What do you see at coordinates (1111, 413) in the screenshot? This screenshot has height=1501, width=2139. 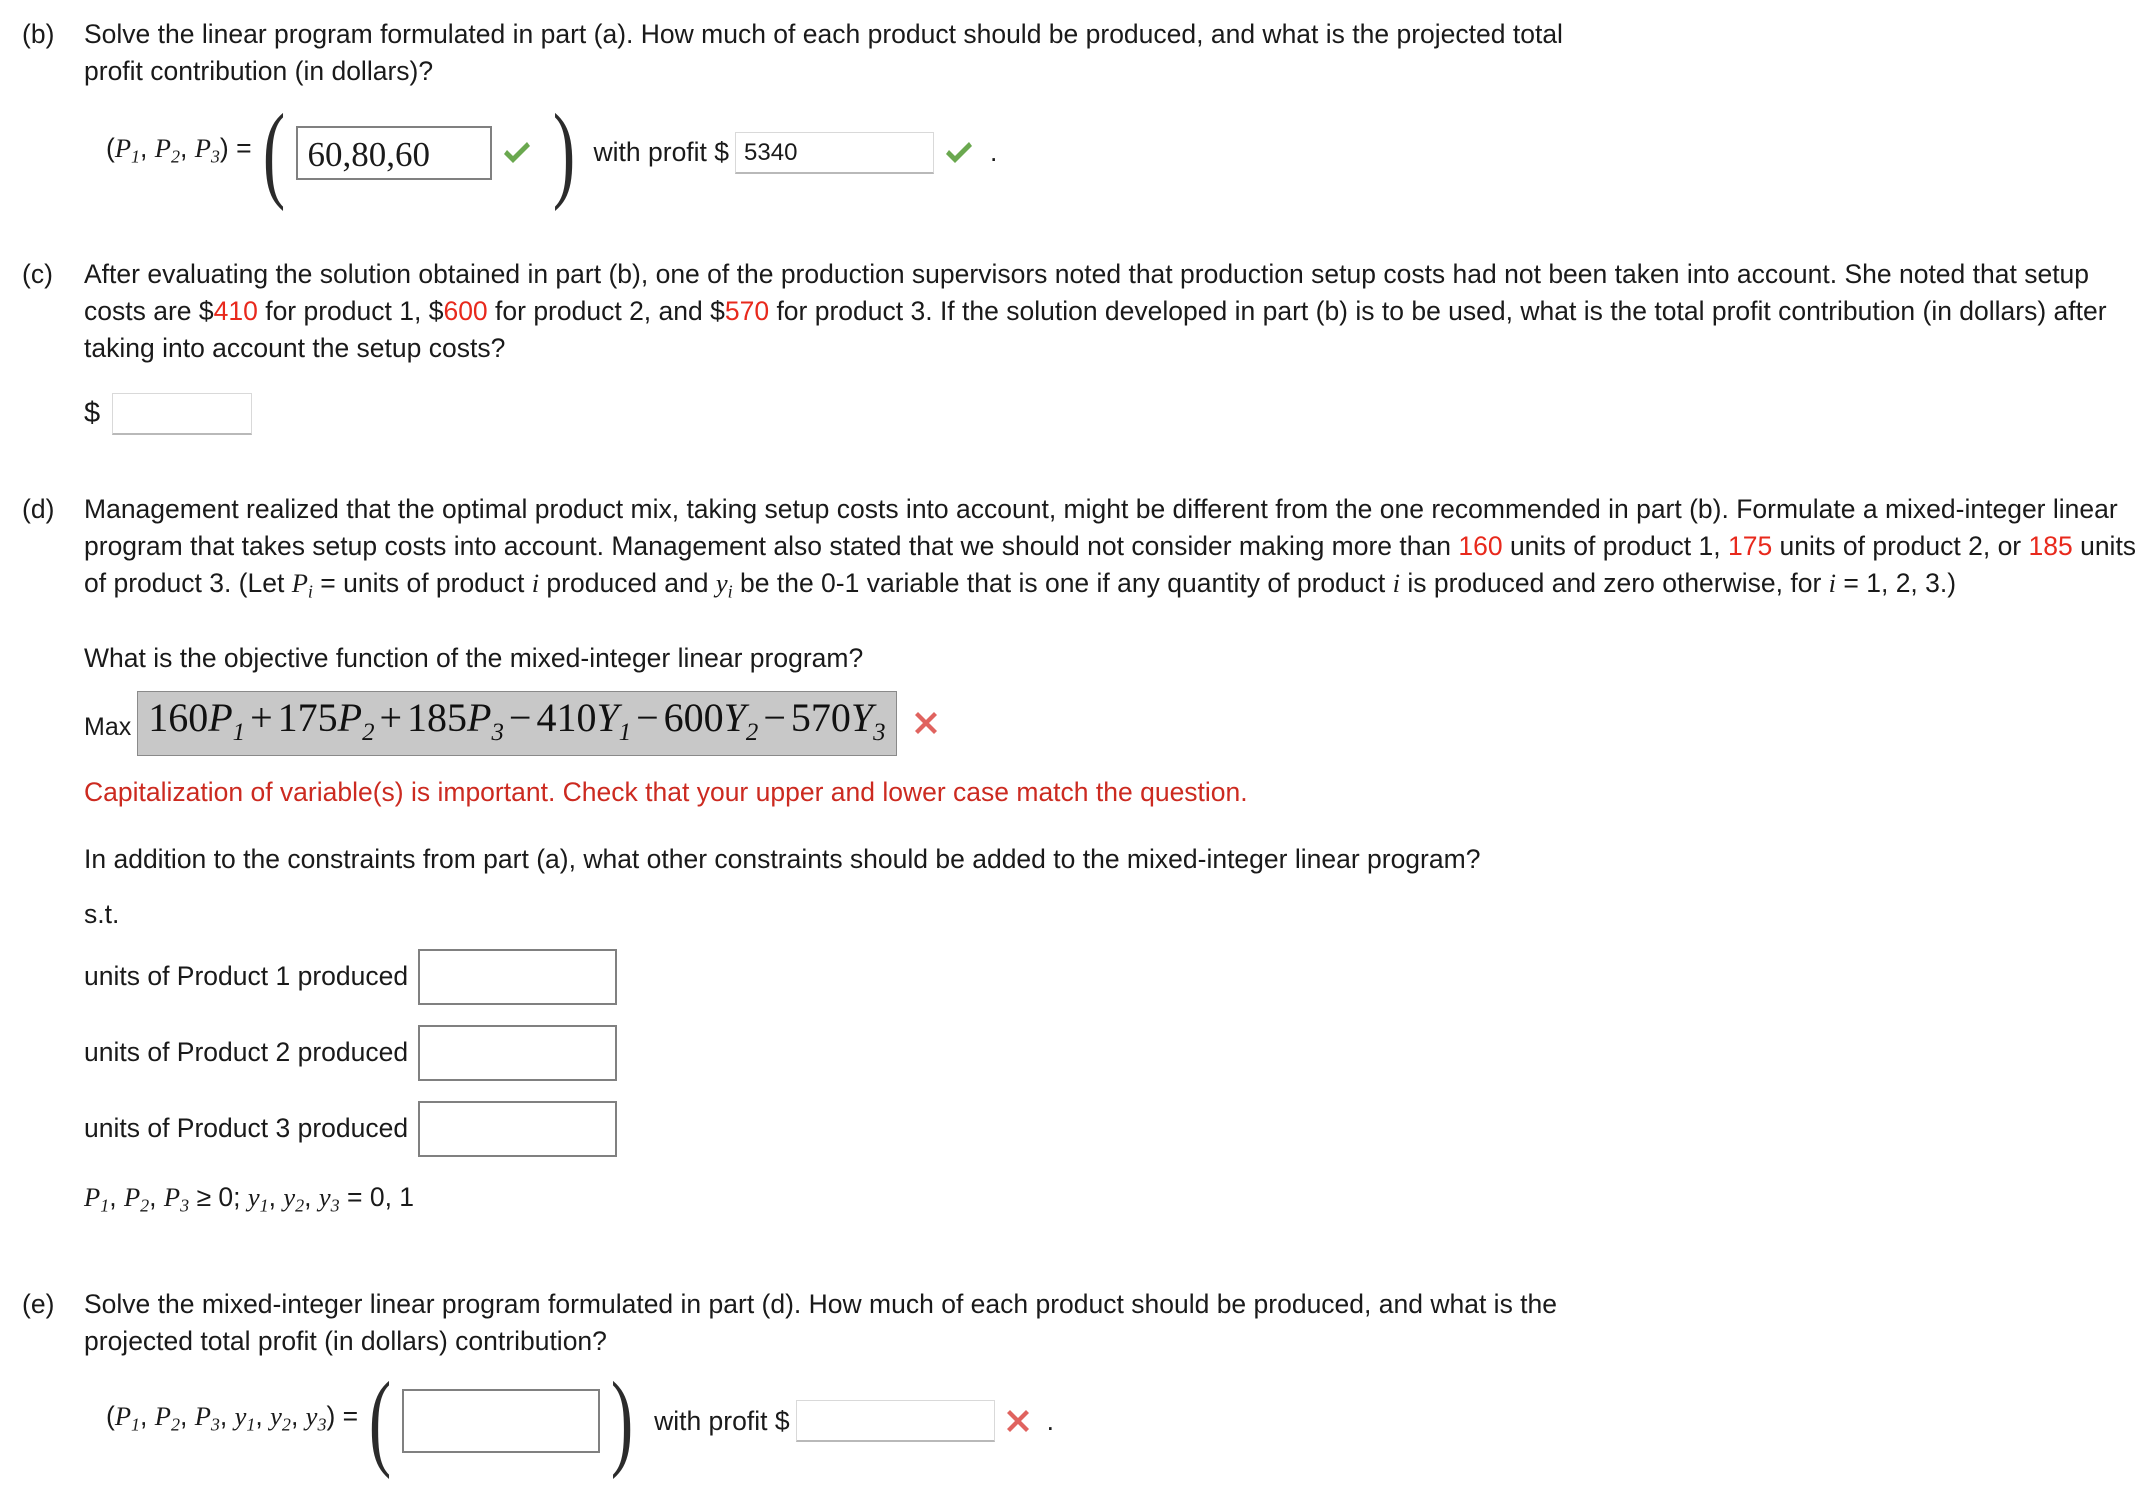 I see `part-c-answer-row: $` at bounding box center [1111, 413].